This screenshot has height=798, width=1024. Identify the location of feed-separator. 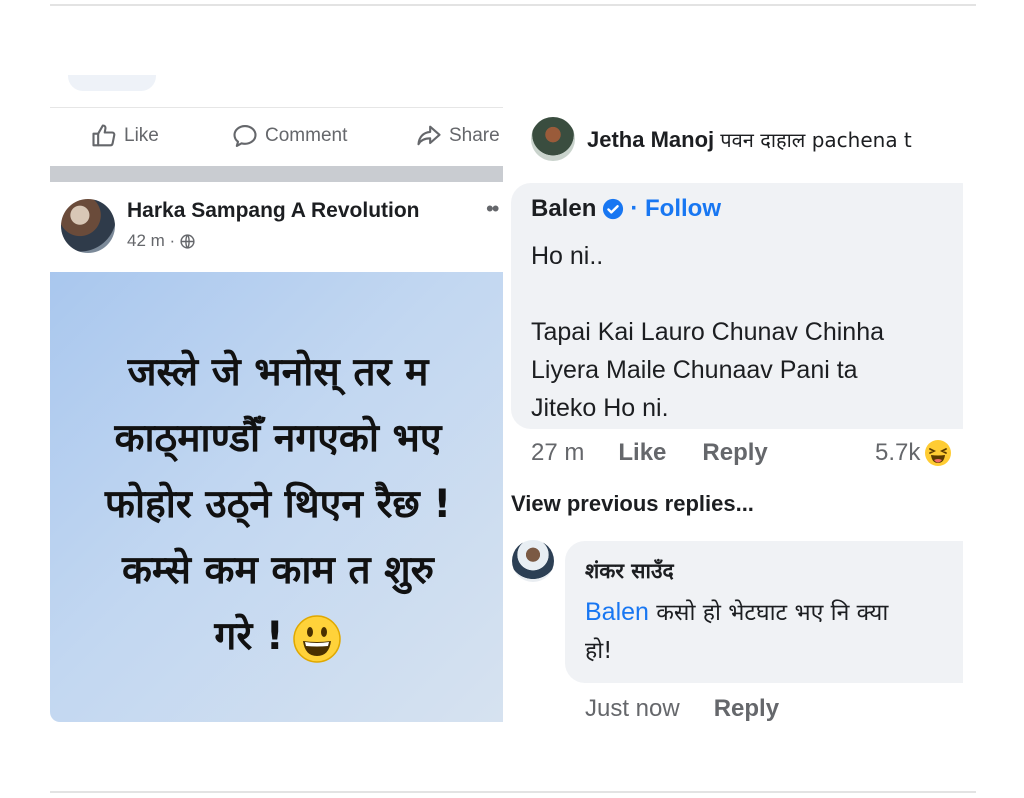
(276, 174).